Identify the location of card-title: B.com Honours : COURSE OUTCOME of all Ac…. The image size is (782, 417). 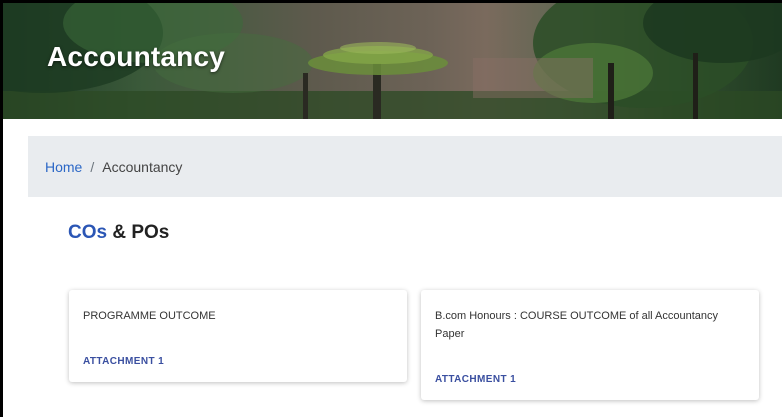
(577, 325).